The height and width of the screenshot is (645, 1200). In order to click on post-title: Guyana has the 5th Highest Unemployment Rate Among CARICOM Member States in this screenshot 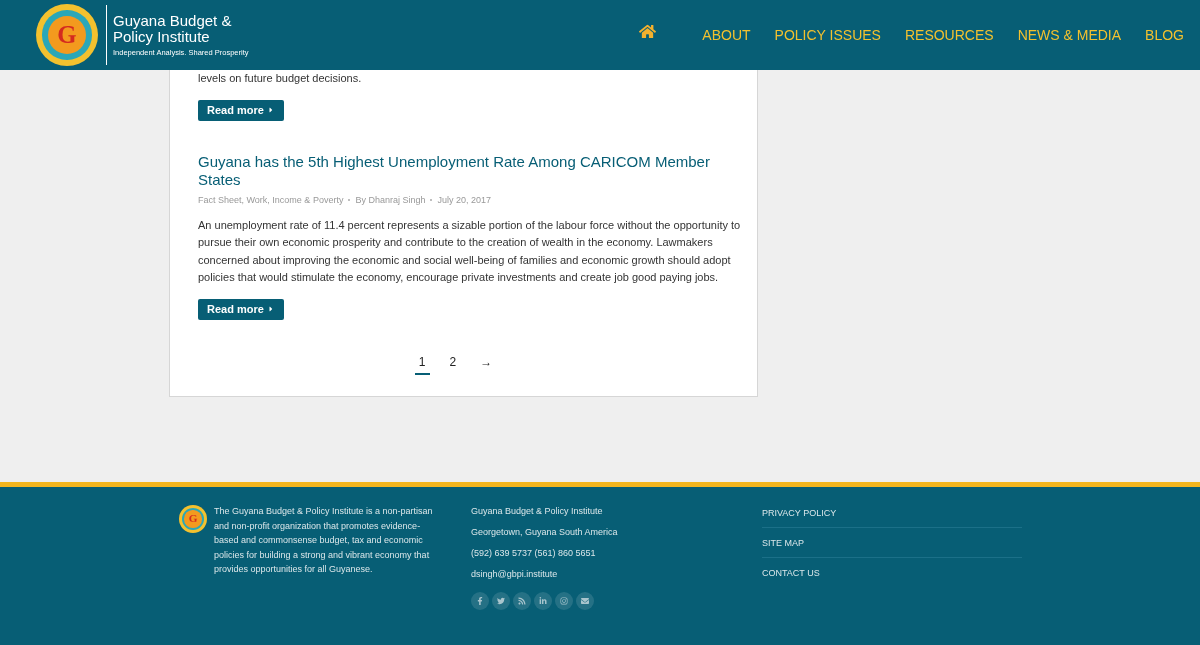, I will do `click(470, 170)`.